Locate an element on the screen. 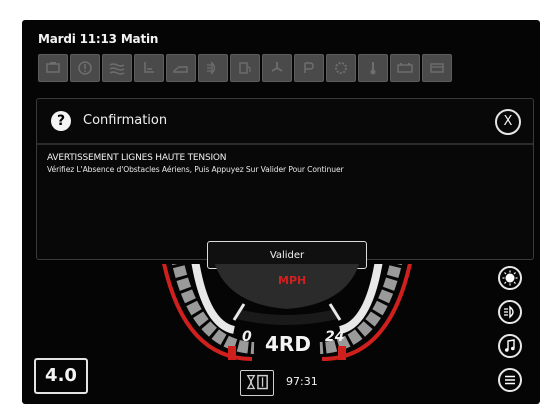 This screenshot has width=554, height=420. gauge-min-label: 0 is located at coordinates (247, 337).